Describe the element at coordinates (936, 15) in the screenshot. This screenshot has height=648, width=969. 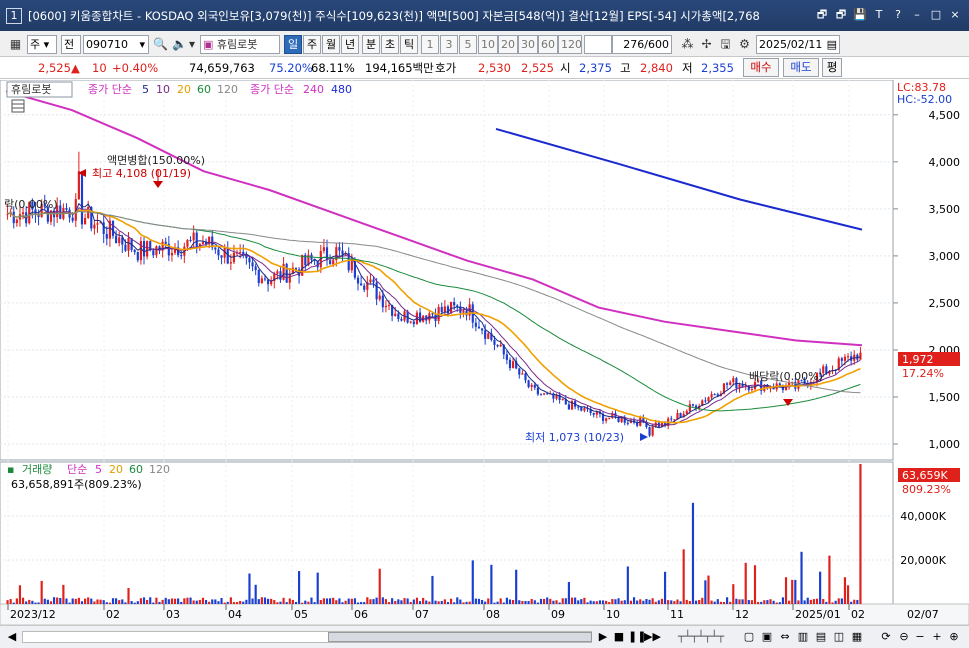
I see `maximize-icon: □` at that location.